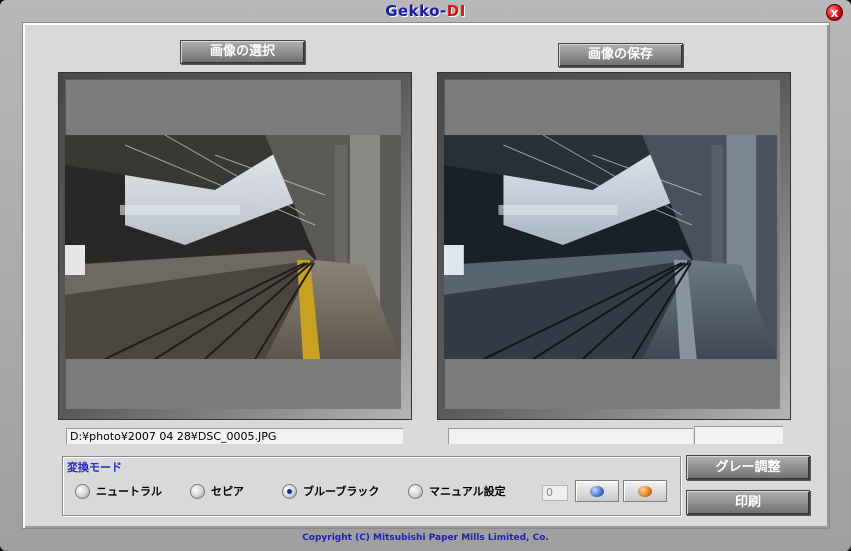 Image resolution: width=851 pixels, height=551 pixels. What do you see at coordinates (416, 11) in the screenshot?
I see `app-title-main: Gekko-` at bounding box center [416, 11].